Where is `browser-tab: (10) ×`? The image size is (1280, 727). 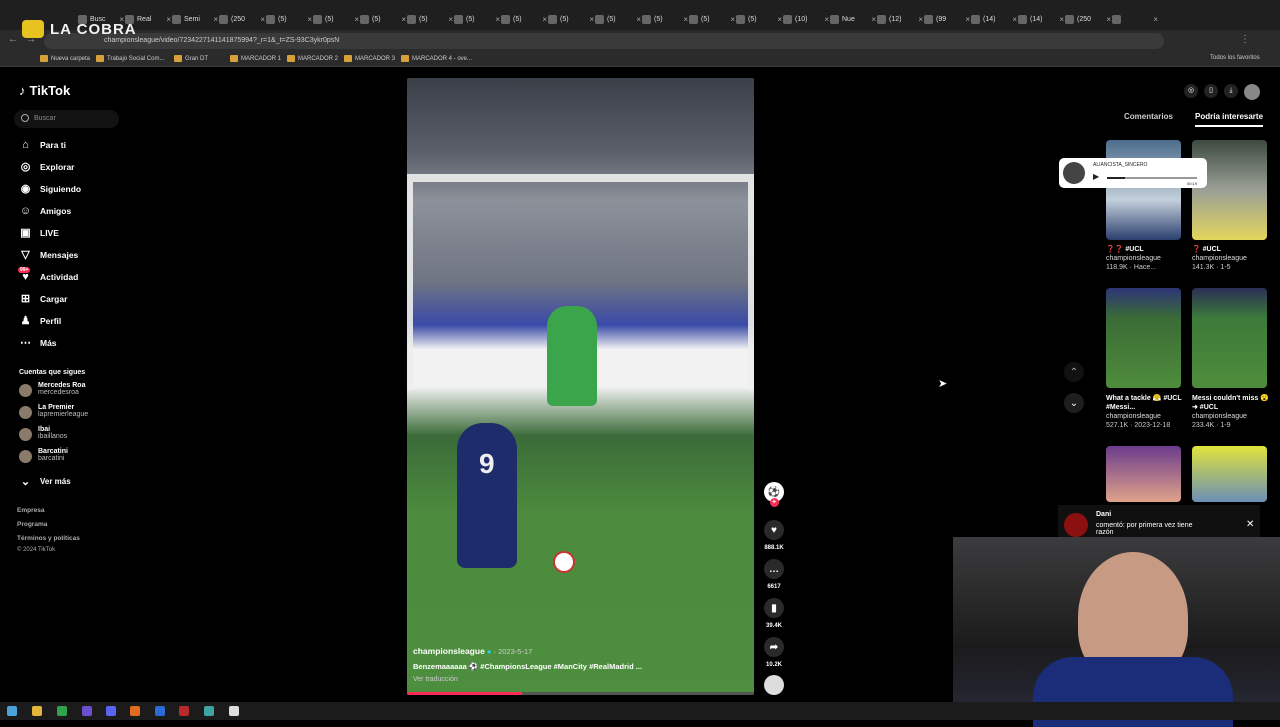
browser-tab: (10) × is located at coordinates (806, 19).